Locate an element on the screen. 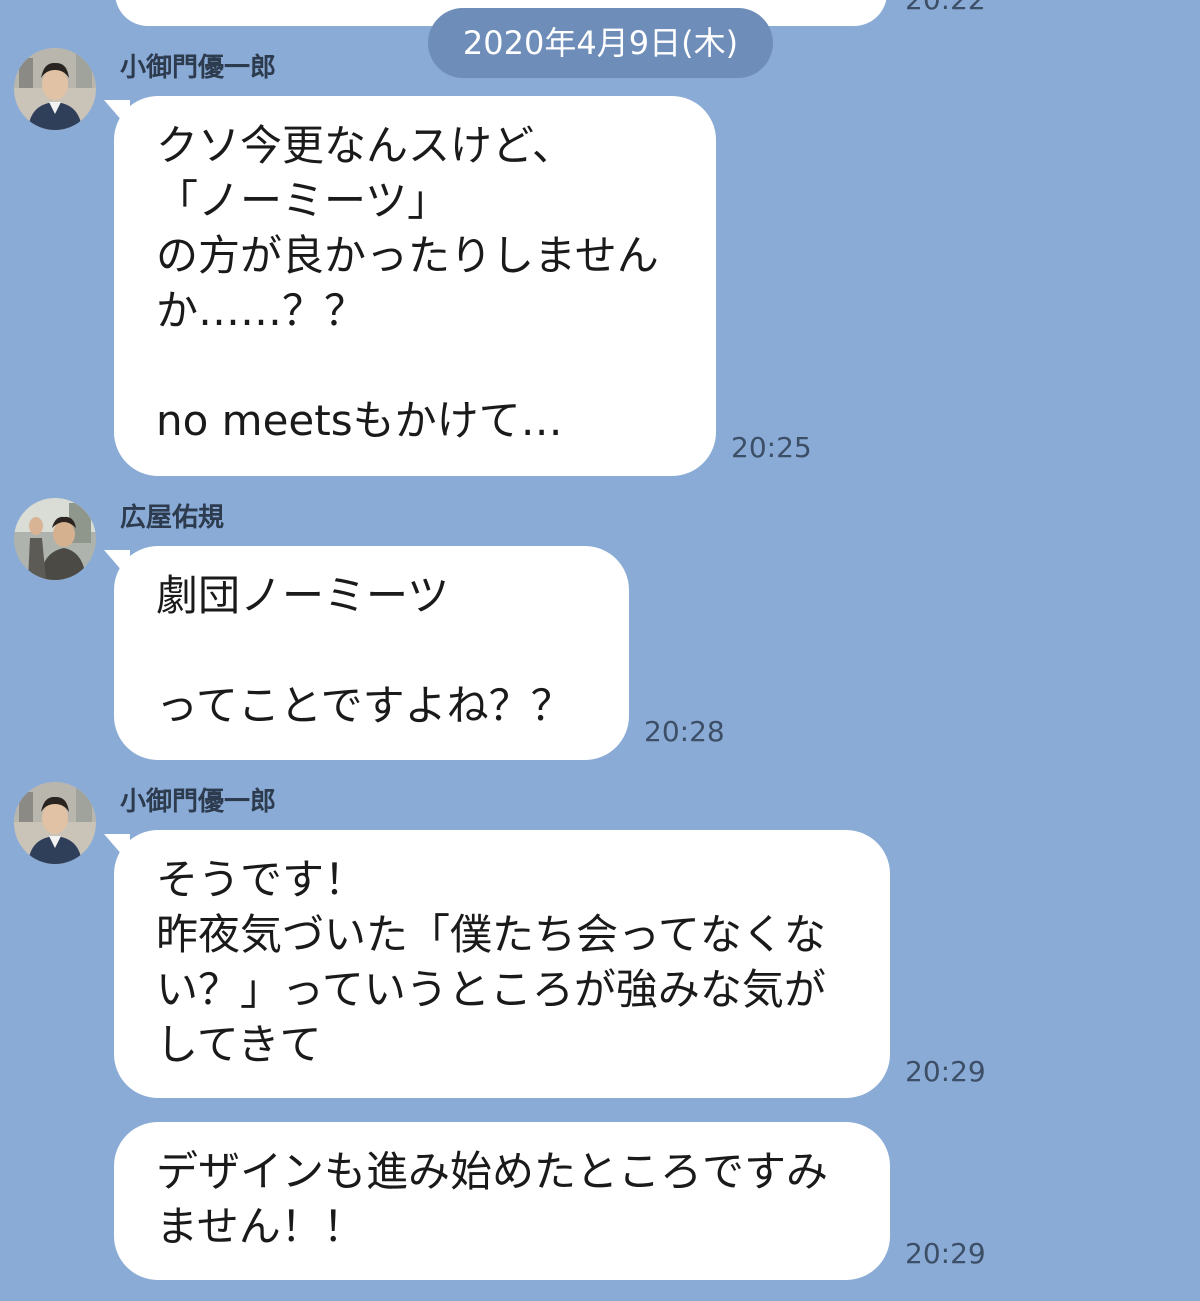 The height and width of the screenshot is (1301, 1200). date-divider: 2020年4月9日(木) is located at coordinates (600, 43).